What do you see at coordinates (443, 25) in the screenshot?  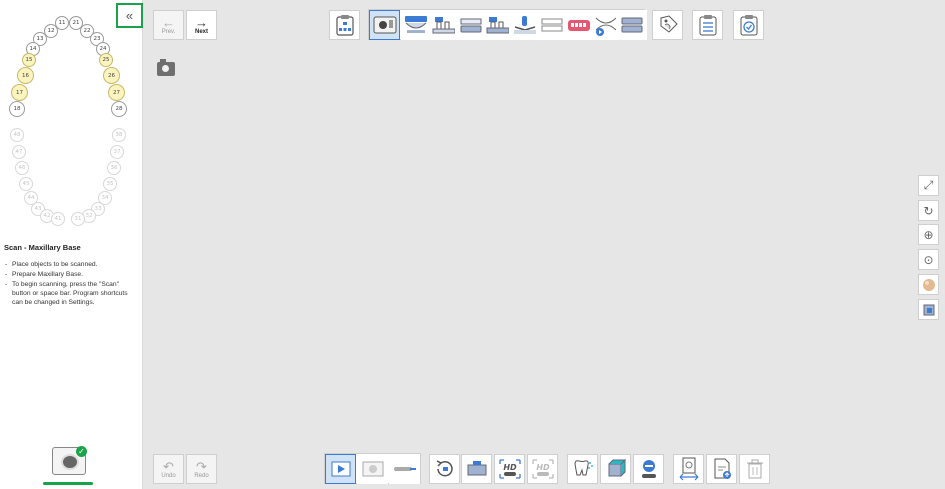 I see `maxilla-abutment-icon` at bounding box center [443, 25].